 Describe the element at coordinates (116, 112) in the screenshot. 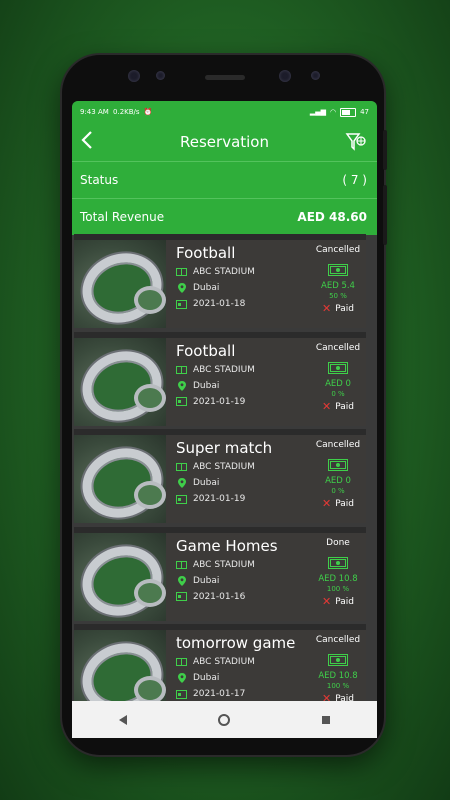

I see `status-bar-left: 9:43 AM 0.2KB/s ⏰` at that location.